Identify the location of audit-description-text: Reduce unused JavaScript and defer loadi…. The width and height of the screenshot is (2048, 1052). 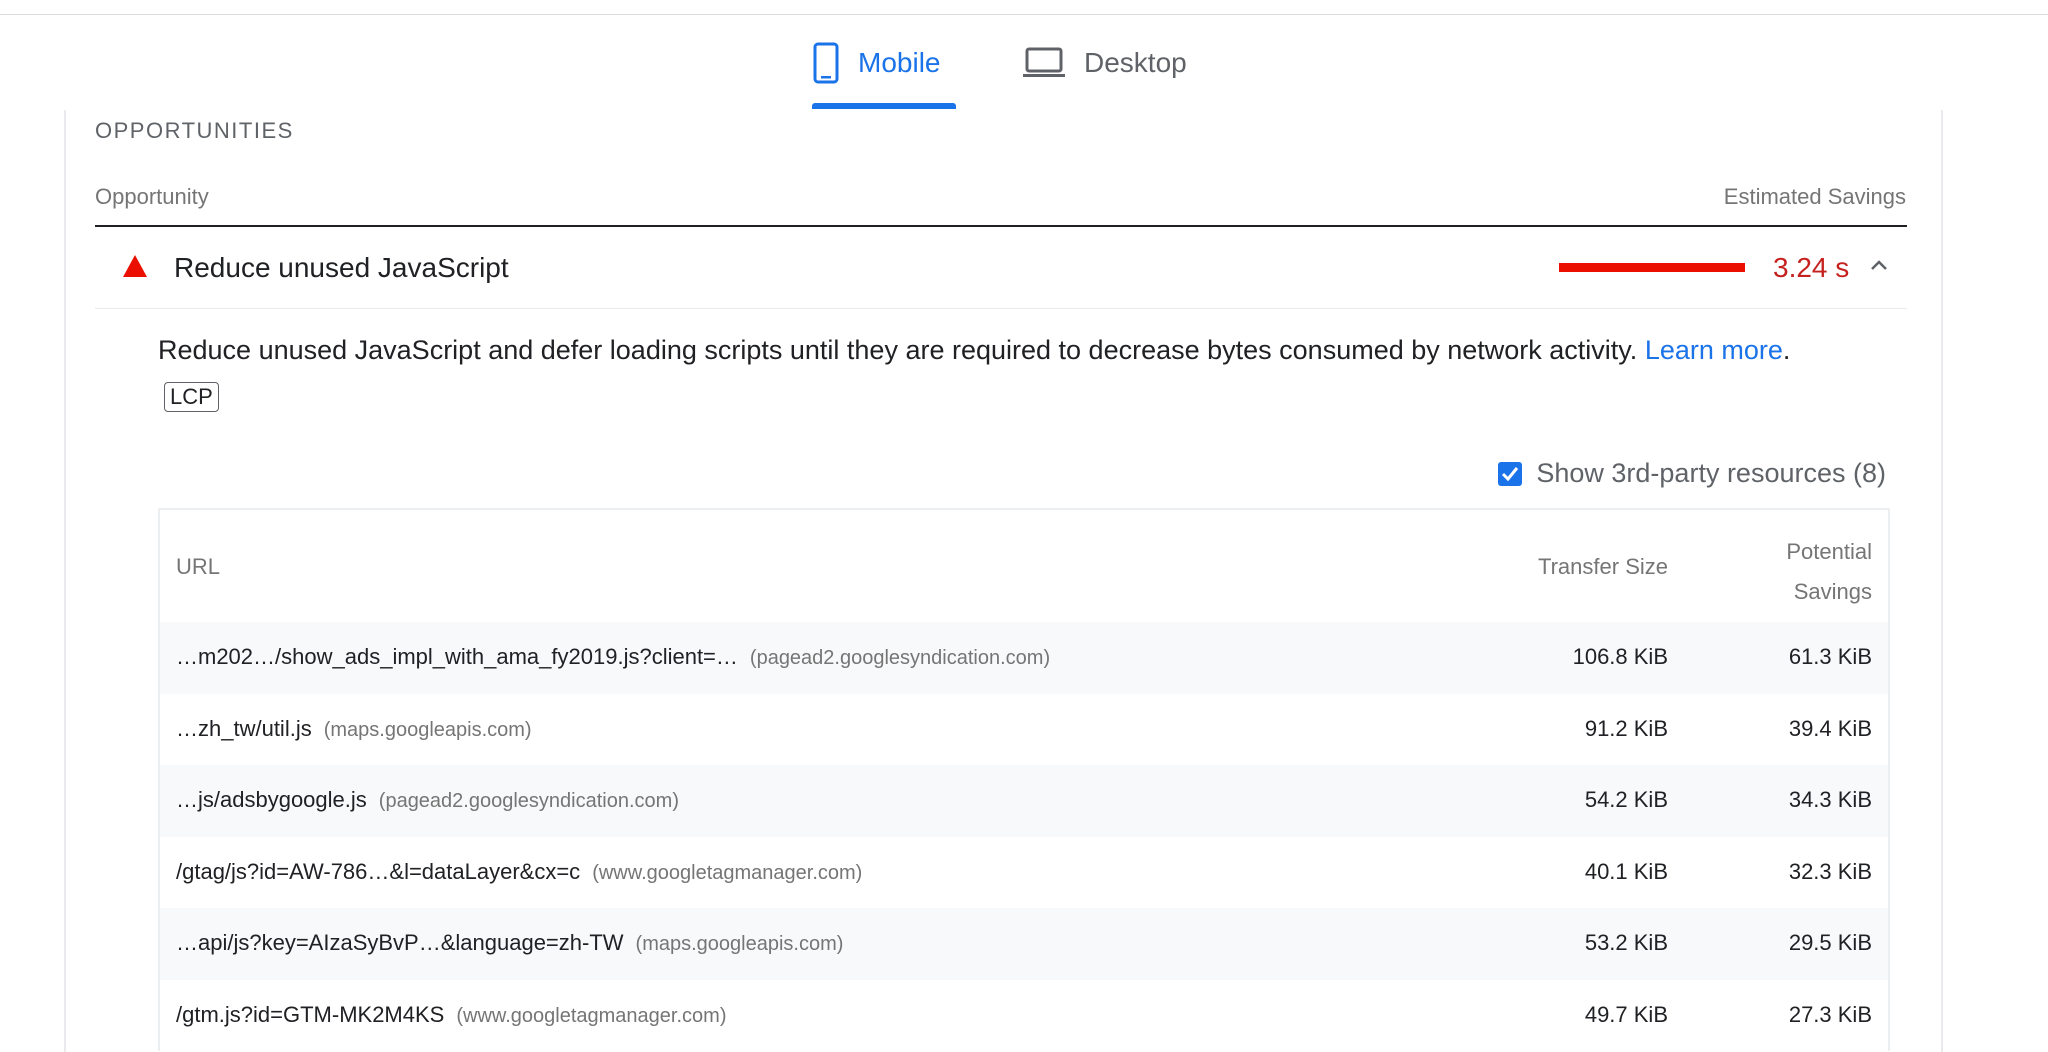
(898, 350).